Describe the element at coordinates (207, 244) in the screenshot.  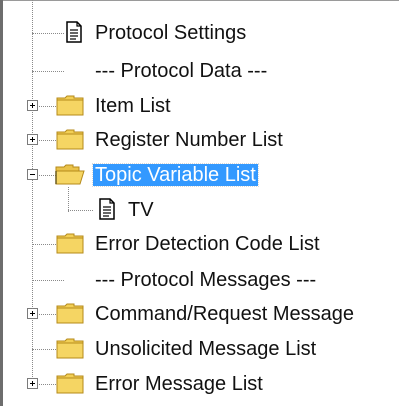
I see `tree-item-label: Error Detection Code List` at that location.